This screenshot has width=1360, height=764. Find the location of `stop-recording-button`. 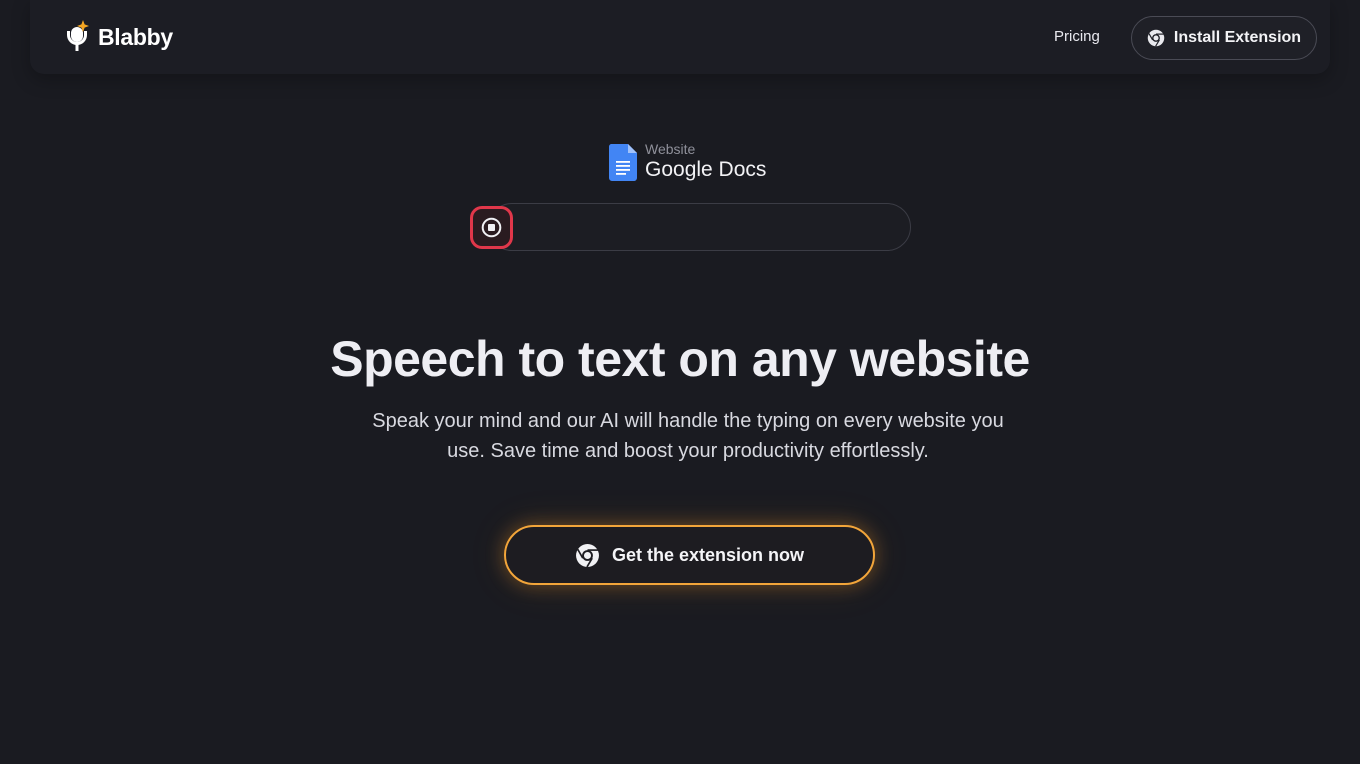

stop-recording-button is located at coordinates (491, 227).